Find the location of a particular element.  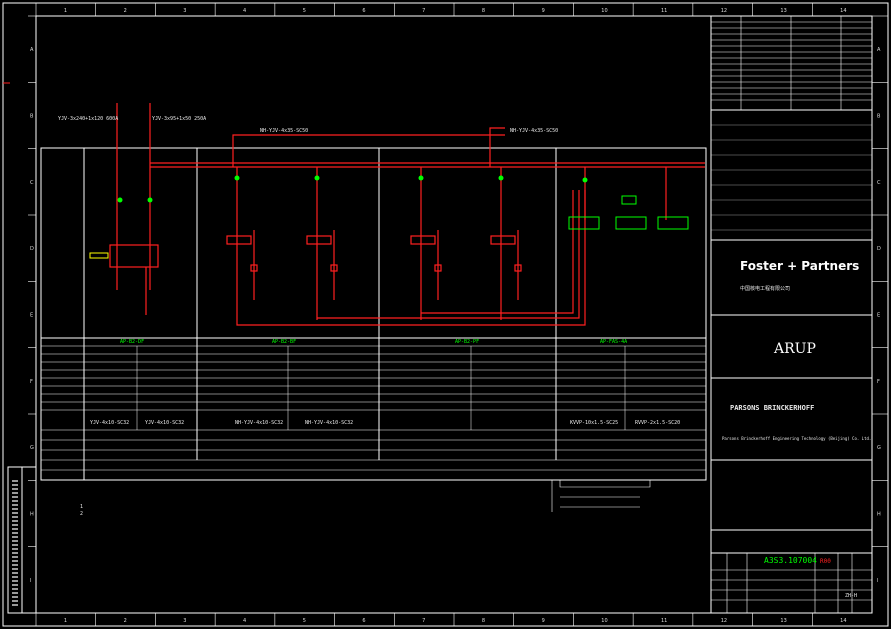

panel-id-4: AP-FAS-4A is located at coordinates (613, 342).